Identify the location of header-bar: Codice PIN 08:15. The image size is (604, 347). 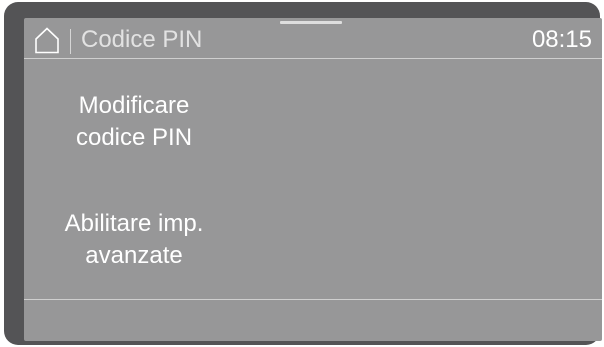
(313, 38).